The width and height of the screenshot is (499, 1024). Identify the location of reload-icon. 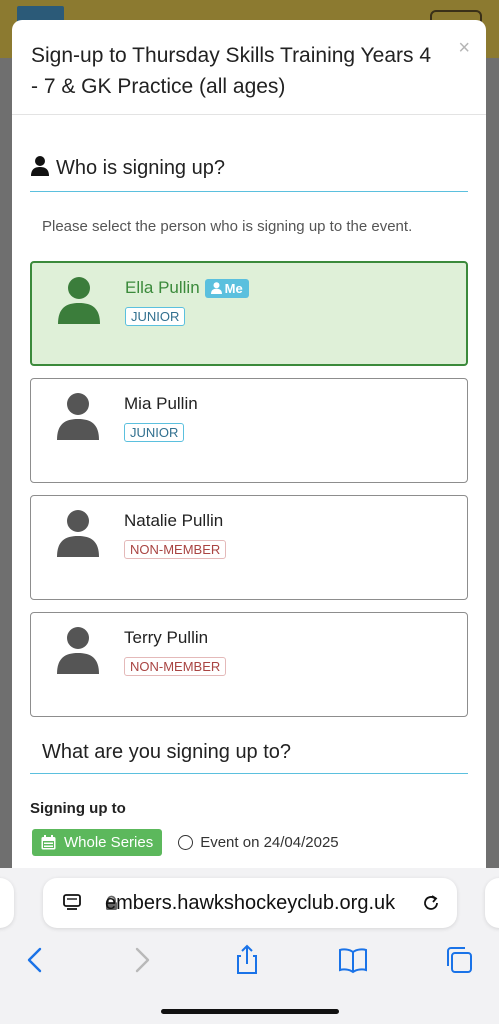
(431, 903).